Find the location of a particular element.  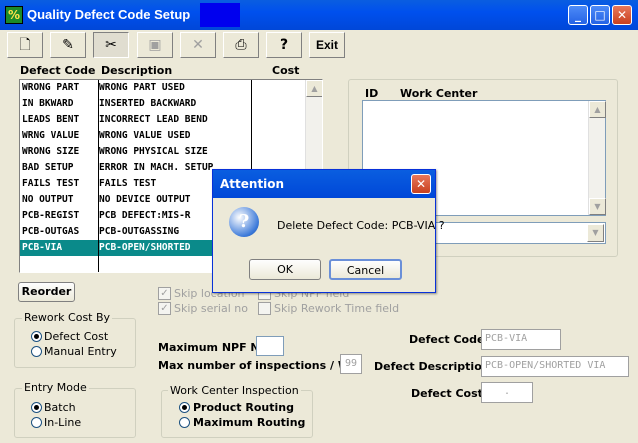

save-icon: ▣ is located at coordinates (155, 45).